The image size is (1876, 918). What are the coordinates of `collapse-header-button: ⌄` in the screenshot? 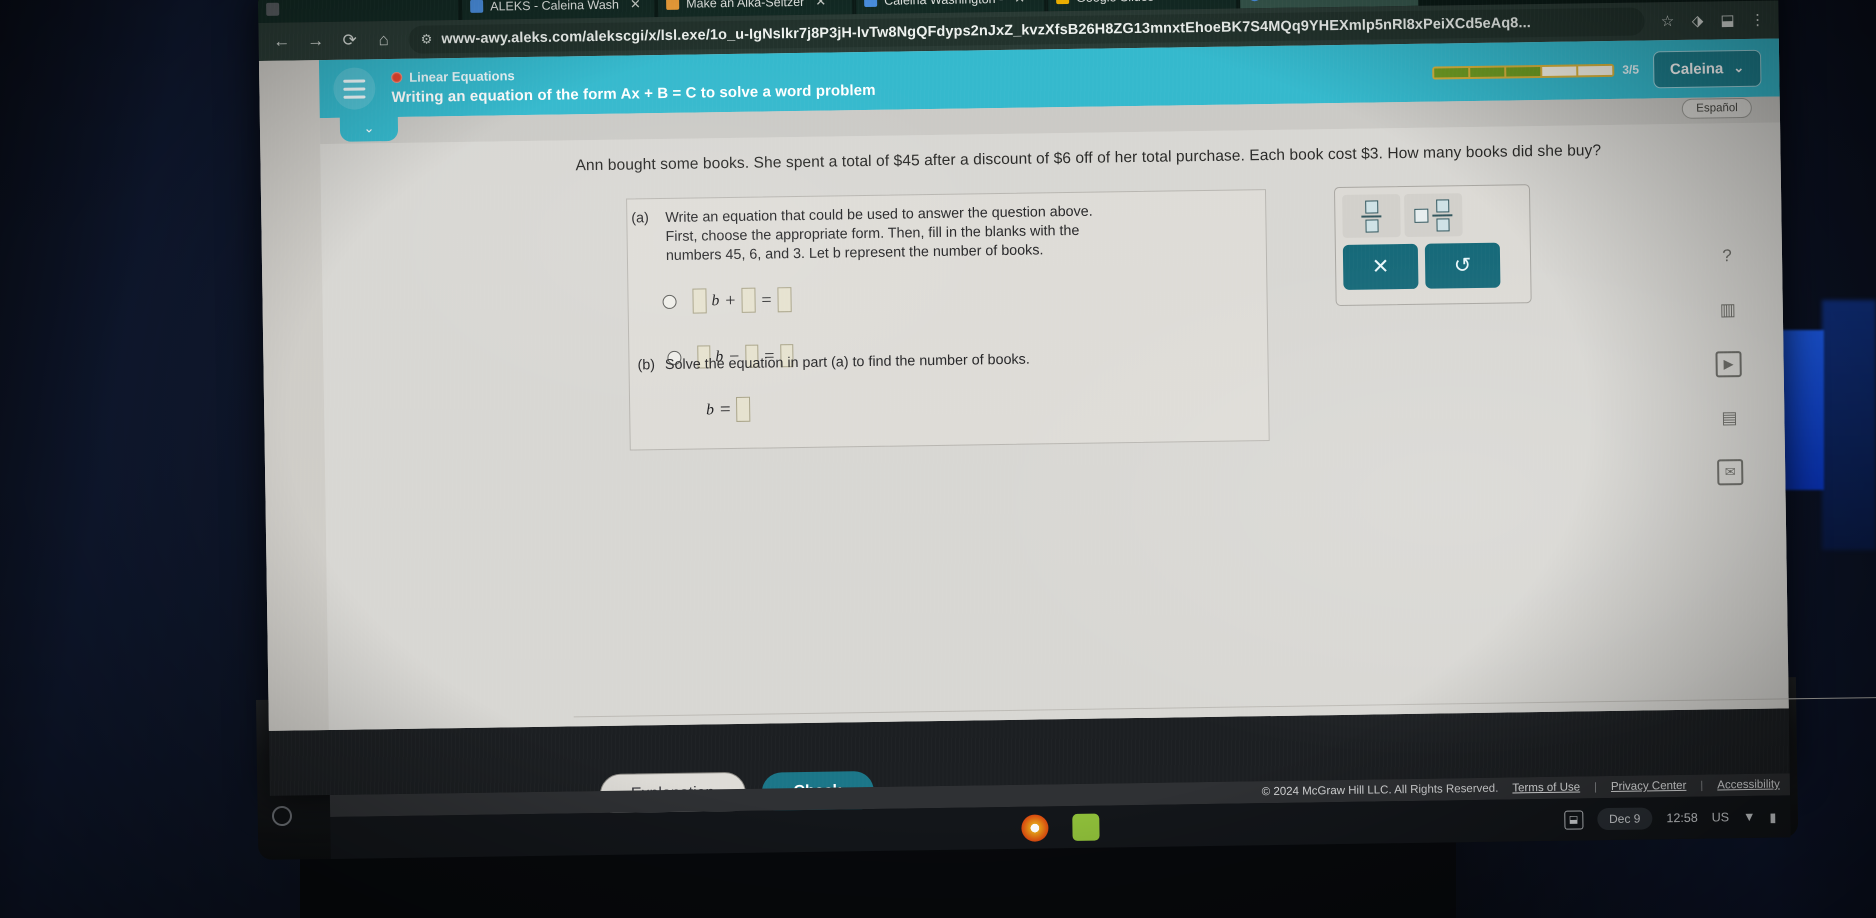 It's located at (369, 128).